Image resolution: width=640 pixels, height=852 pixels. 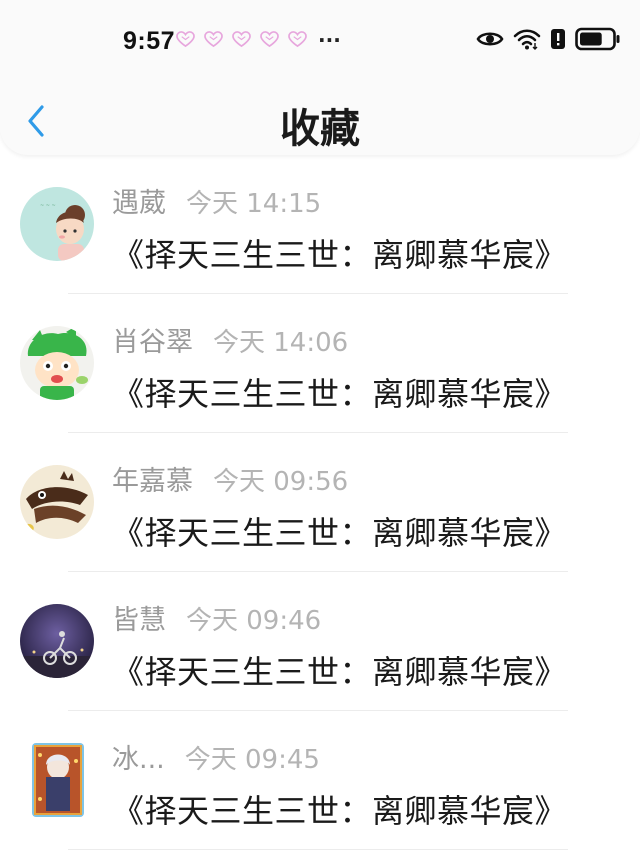 I want to click on chocolate-bird-avatar-image, so click(x=57, y=502).